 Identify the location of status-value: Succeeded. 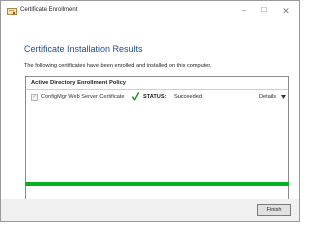
(188, 97).